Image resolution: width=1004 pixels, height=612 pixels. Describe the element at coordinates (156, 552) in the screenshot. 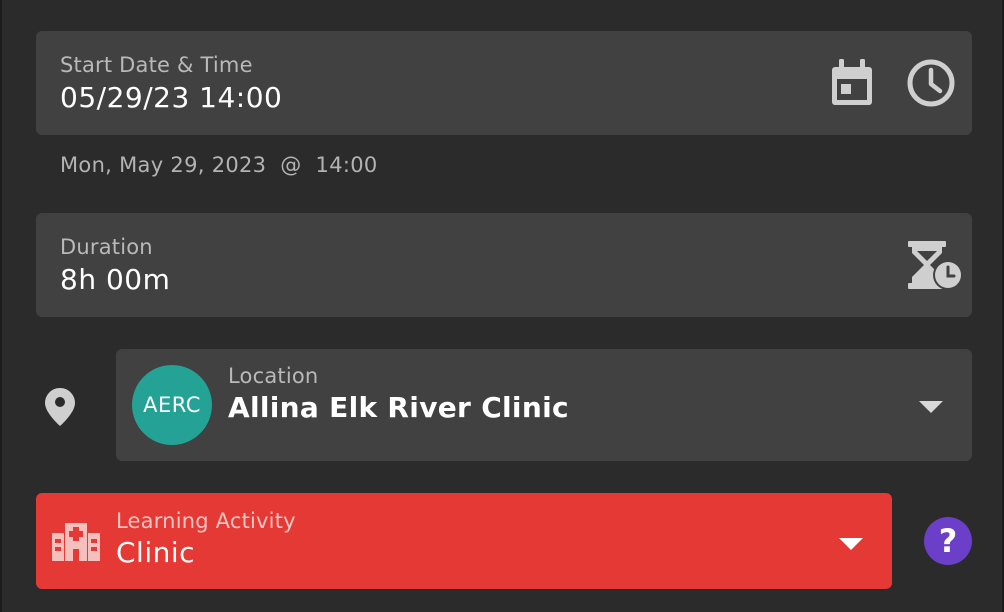

I see `learning-activity-value: Clinic` at that location.